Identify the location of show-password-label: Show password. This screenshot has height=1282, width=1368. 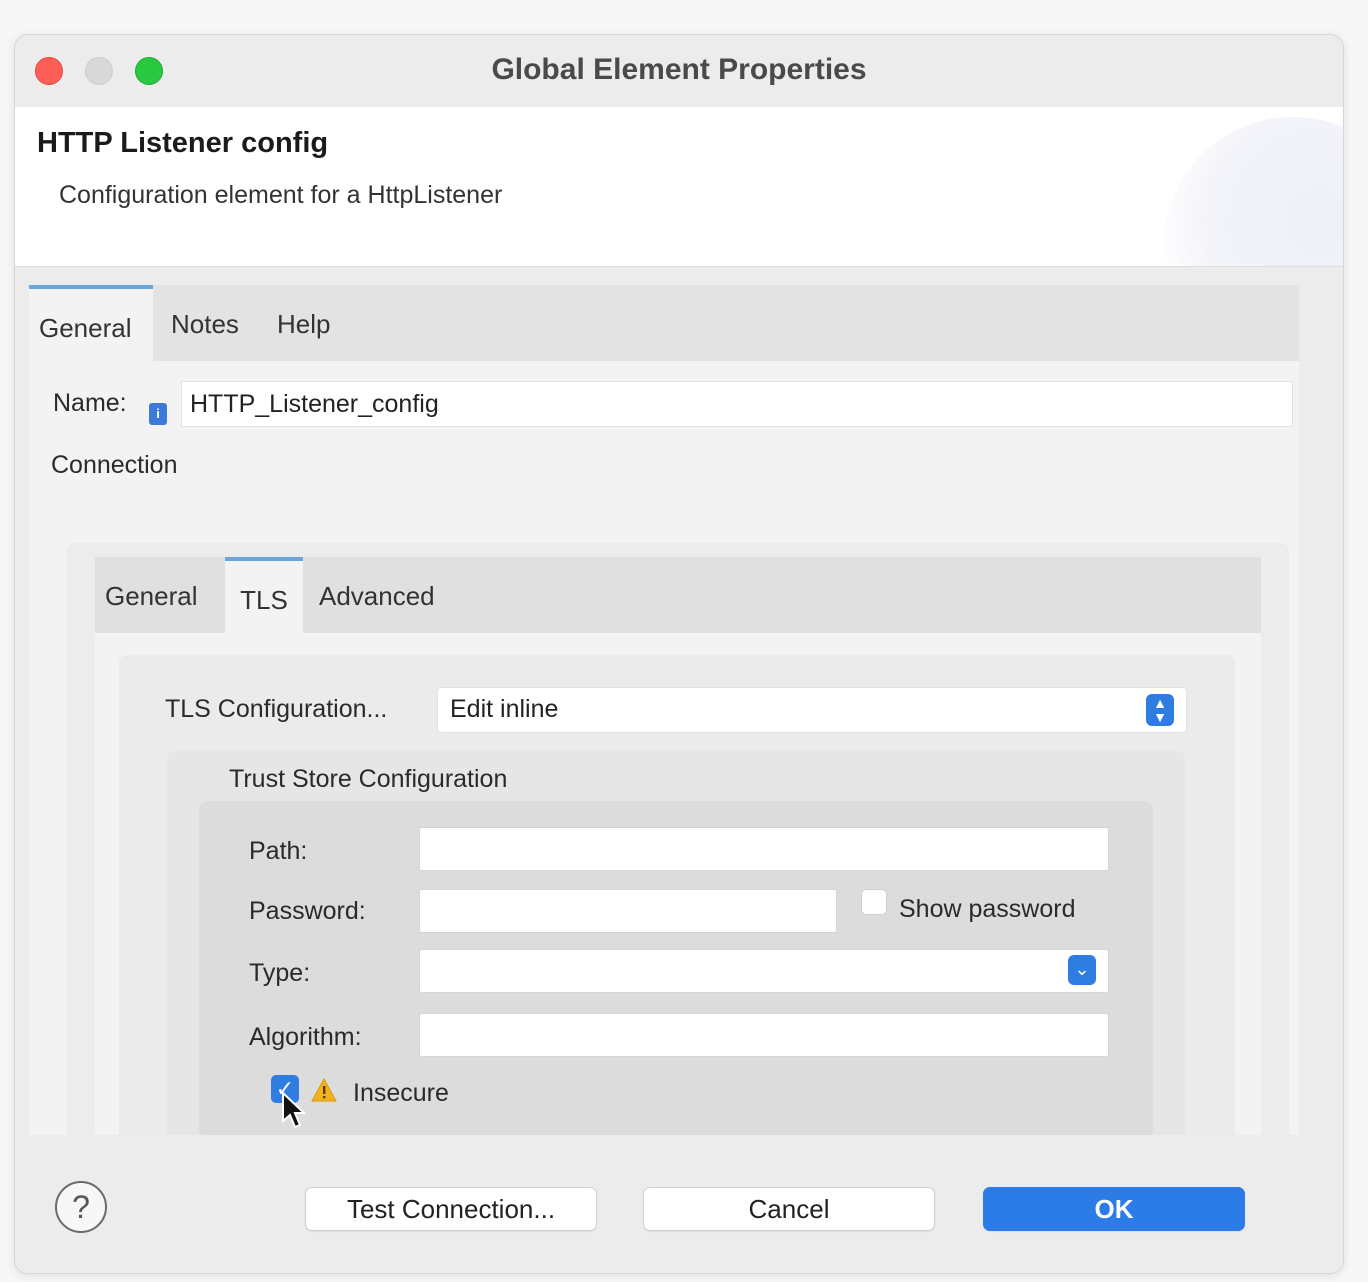
(987, 909).